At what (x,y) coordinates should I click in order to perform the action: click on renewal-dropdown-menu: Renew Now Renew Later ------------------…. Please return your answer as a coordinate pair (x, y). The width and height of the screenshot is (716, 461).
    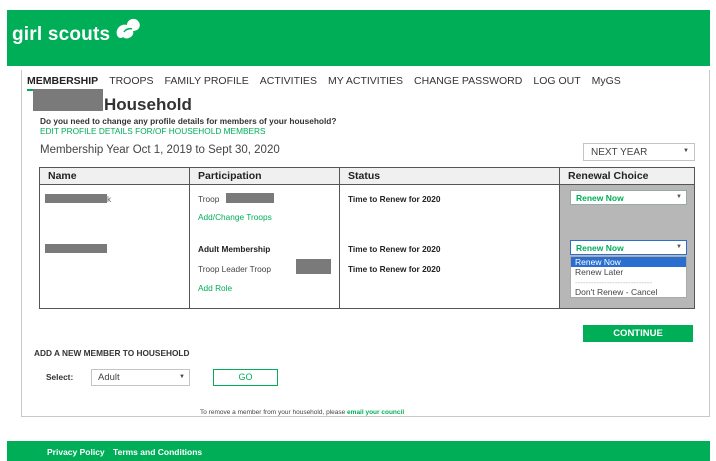
    Looking at the image, I should click on (628, 277).